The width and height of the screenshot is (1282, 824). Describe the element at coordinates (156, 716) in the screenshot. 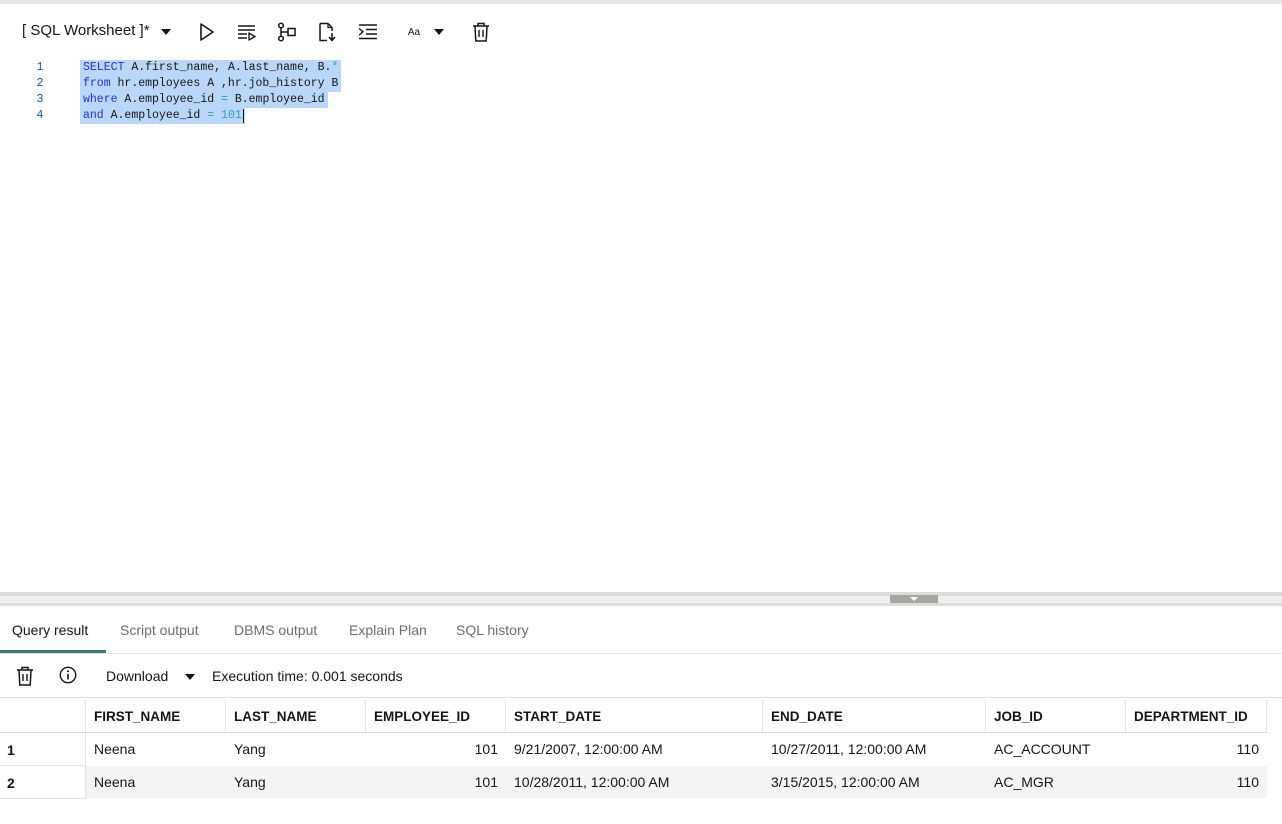

I see `column-header: FIRST_NAME` at that location.